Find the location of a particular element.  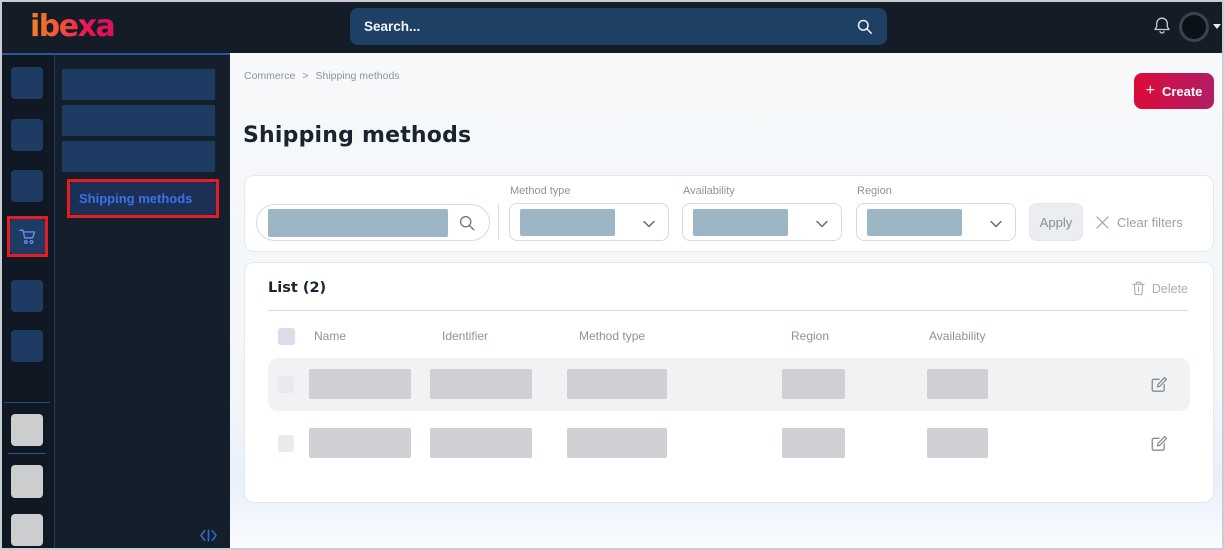

breadcrumb-shipping-methods: Shipping methods is located at coordinates (357, 76).